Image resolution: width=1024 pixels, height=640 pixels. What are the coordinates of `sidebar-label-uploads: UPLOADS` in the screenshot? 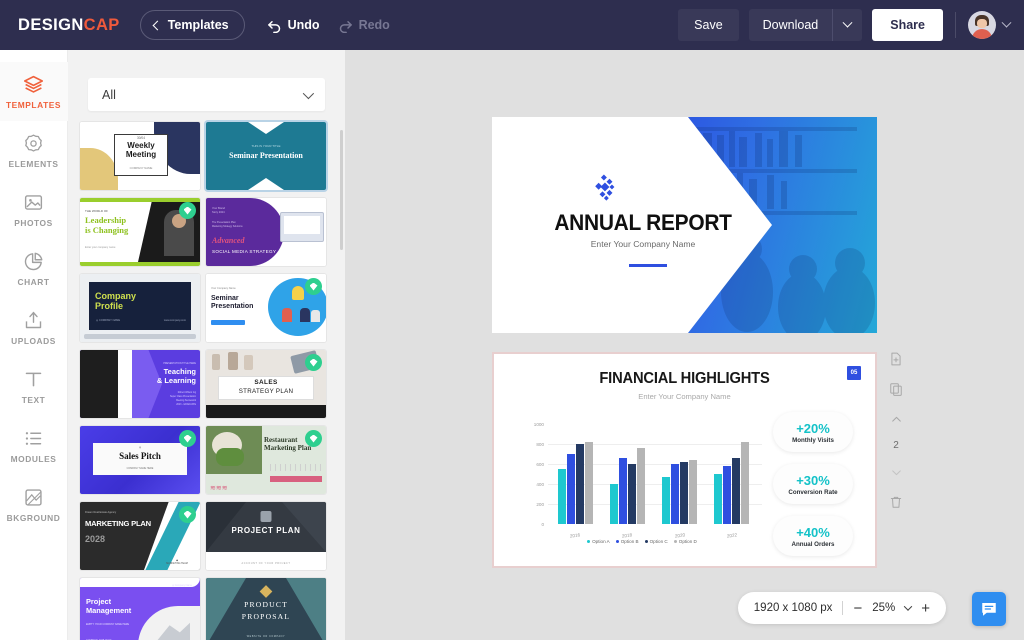 It's located at (33, 340).